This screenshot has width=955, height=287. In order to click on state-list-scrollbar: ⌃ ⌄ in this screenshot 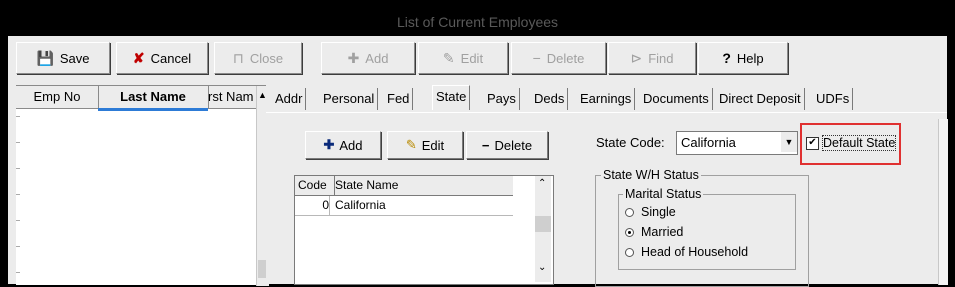, I will do `click(543, 229)`.